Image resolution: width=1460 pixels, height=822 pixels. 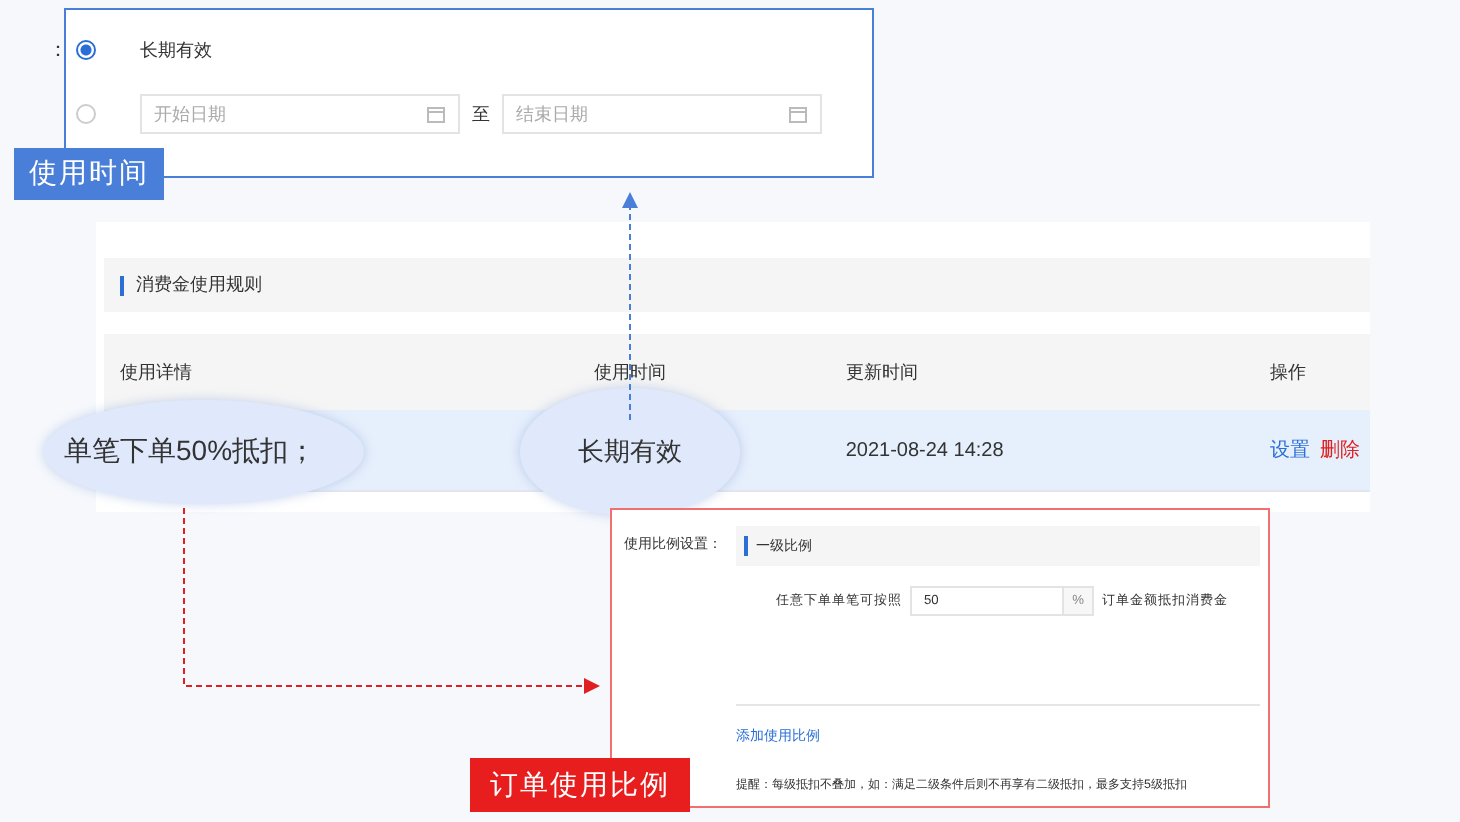 I want to click on callout-tag: 使用时间, so click(x=89, y=174).